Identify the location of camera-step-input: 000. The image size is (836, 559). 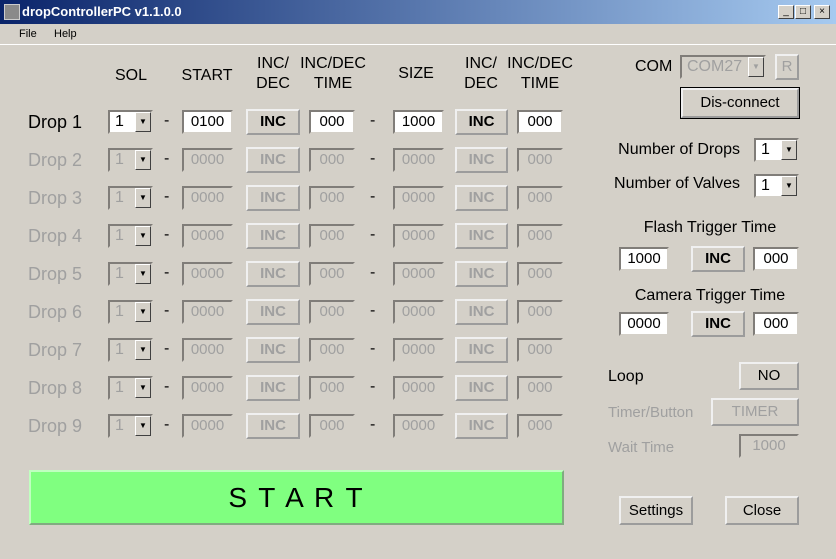
(776, 324).